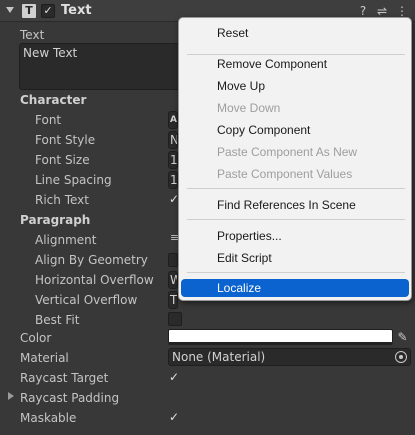  I want to click on menu-item-edit-script: Edit Script, so click(295, 258).